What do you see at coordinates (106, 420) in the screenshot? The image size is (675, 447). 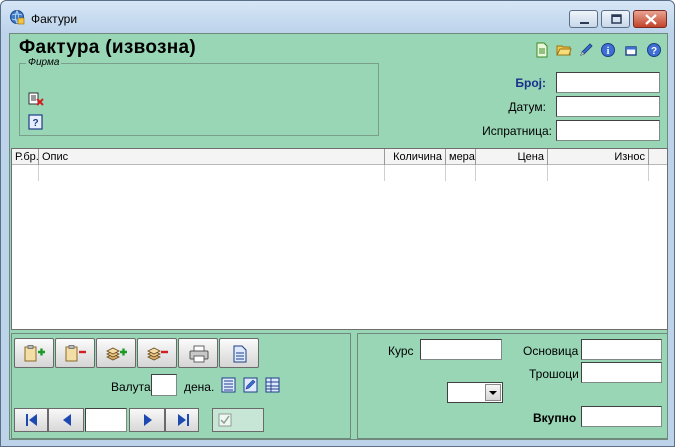 I see `record-position-field` at bounding box center [106, 420].